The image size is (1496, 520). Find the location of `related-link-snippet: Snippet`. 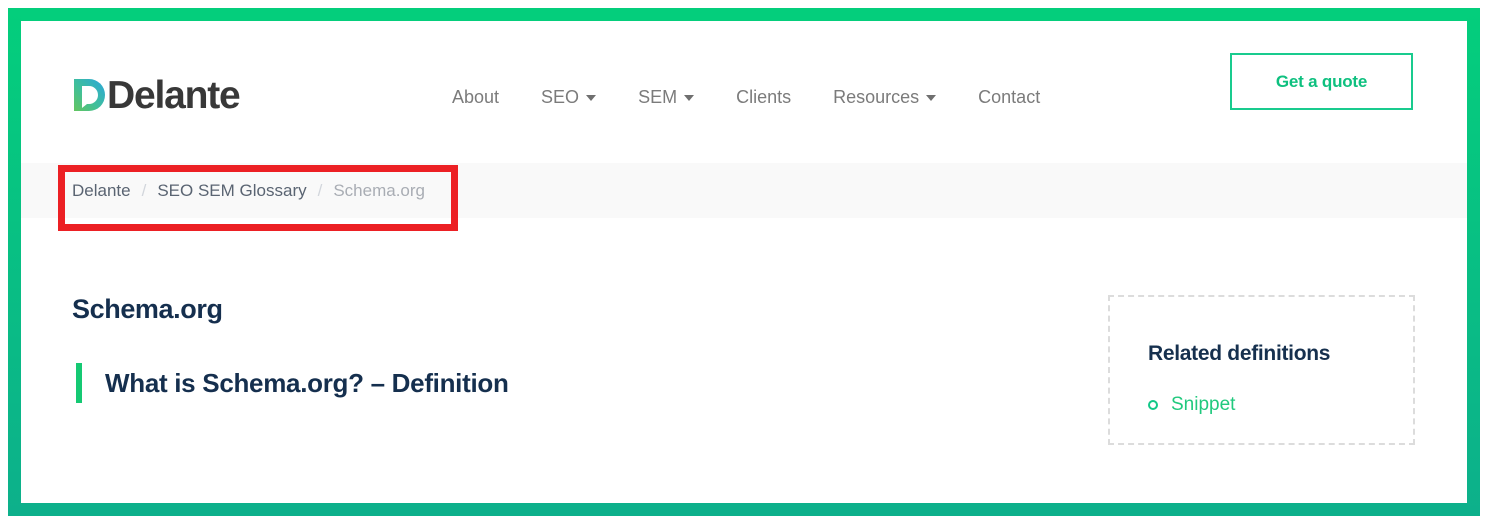

related-link-snippet: Snippet is located at coordinates (1203, 405).